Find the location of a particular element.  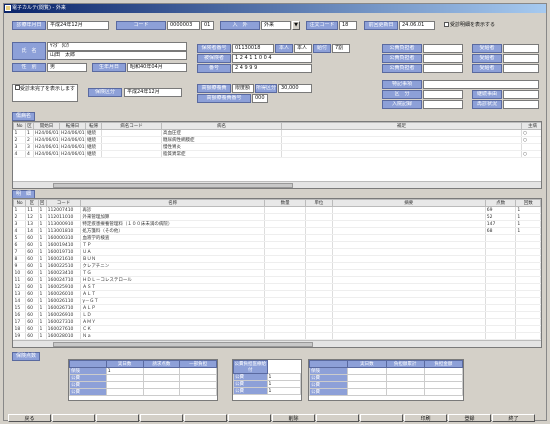

detail-hscroll is located at coordinates (277, 343).